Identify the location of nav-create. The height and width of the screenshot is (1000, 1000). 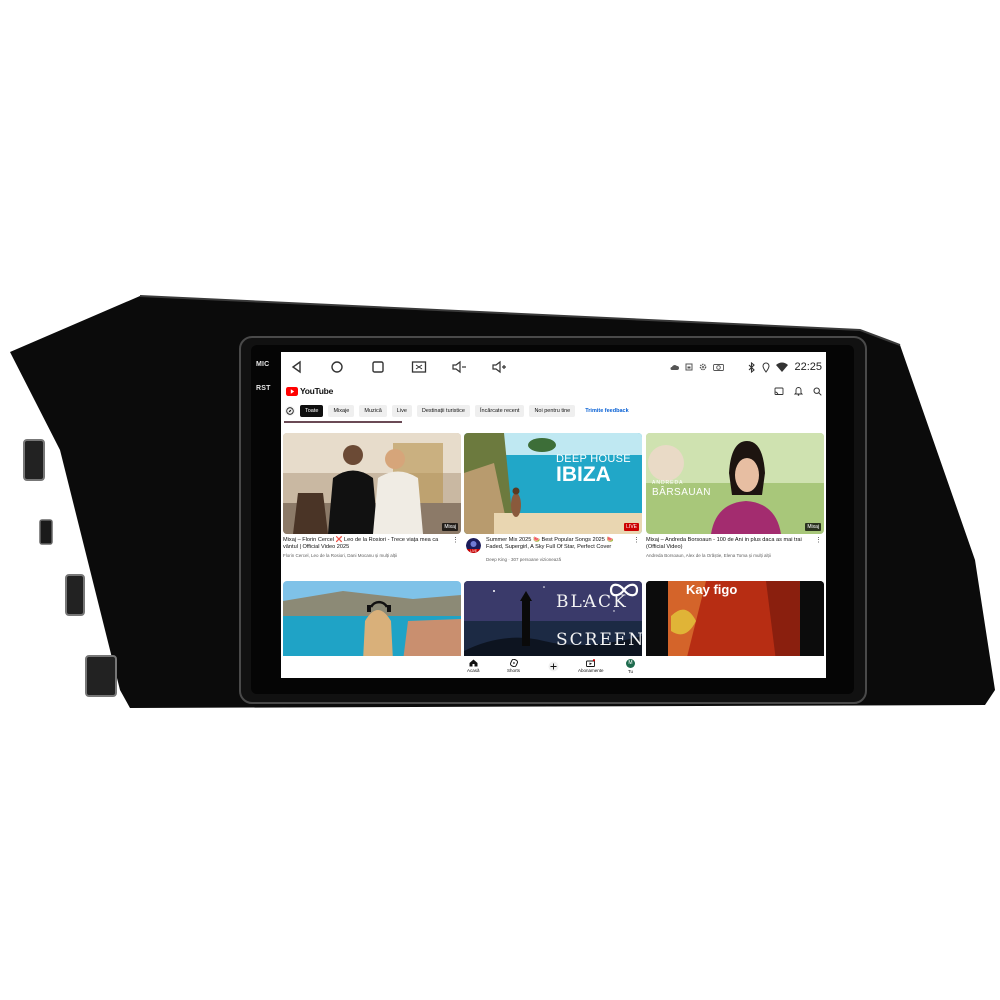
(553, 667).